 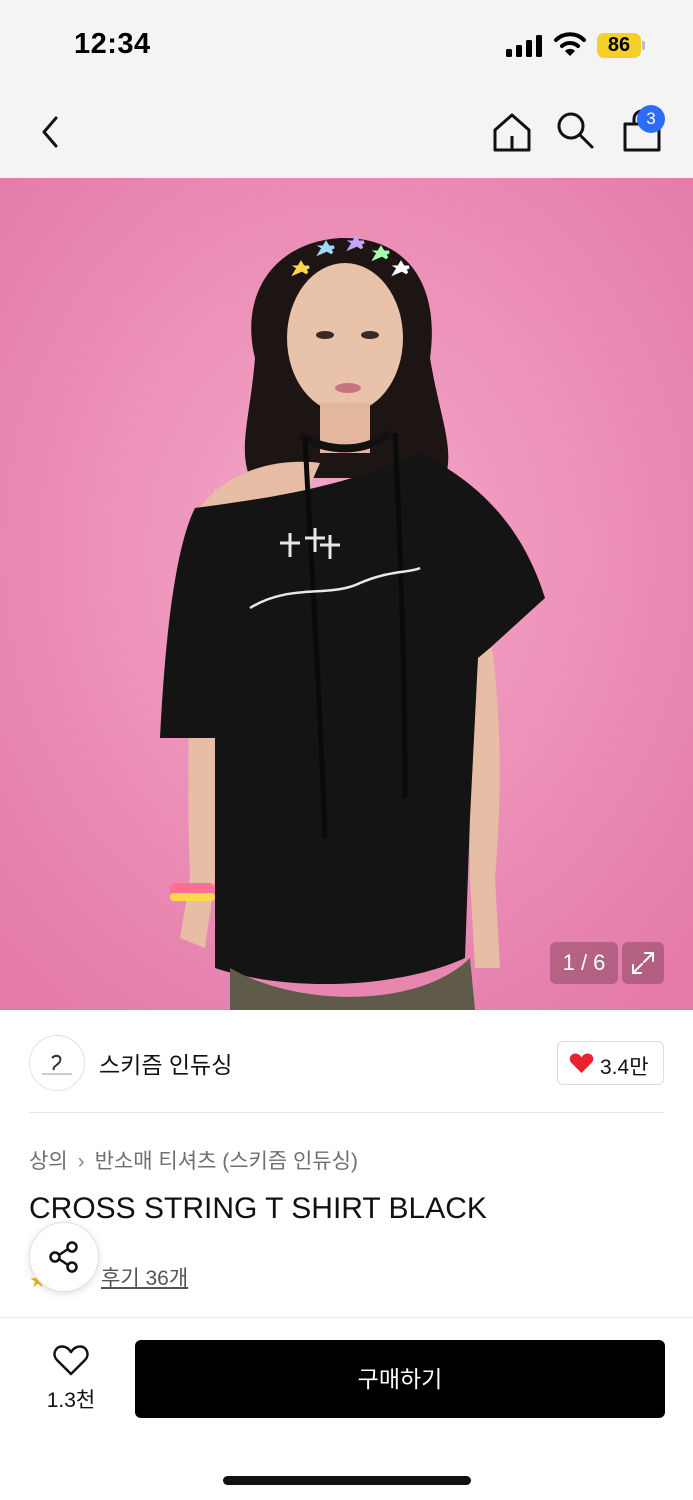 I want to click on cellular-signal-icon, so click(x=524, y=46).